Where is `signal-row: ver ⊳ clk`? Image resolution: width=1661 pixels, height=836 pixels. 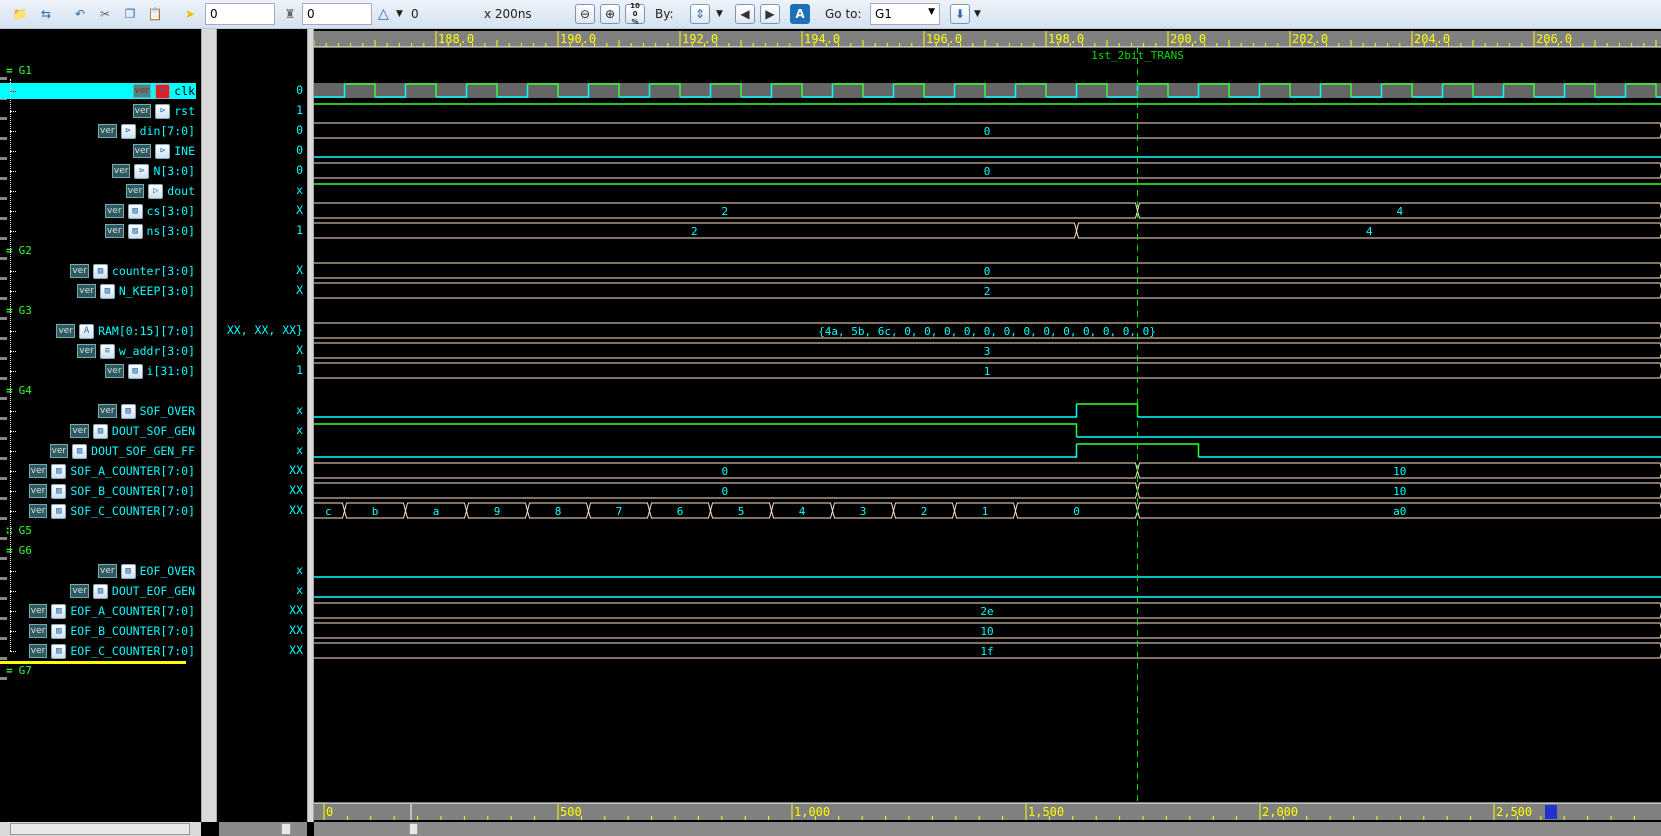
signal-row: ver ⊳ clk is located at coordinates (163, 91).